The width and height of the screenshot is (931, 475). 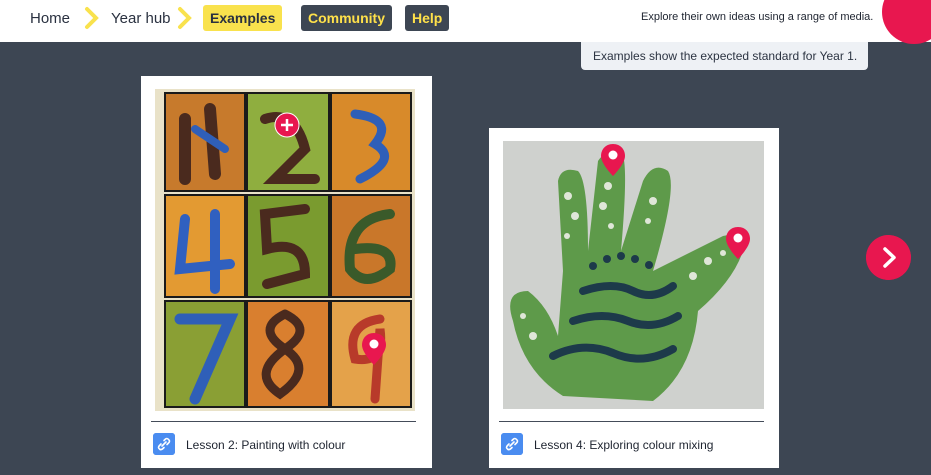 I want to click on breadcrumb-home: Home, so click(x=50, y=19).